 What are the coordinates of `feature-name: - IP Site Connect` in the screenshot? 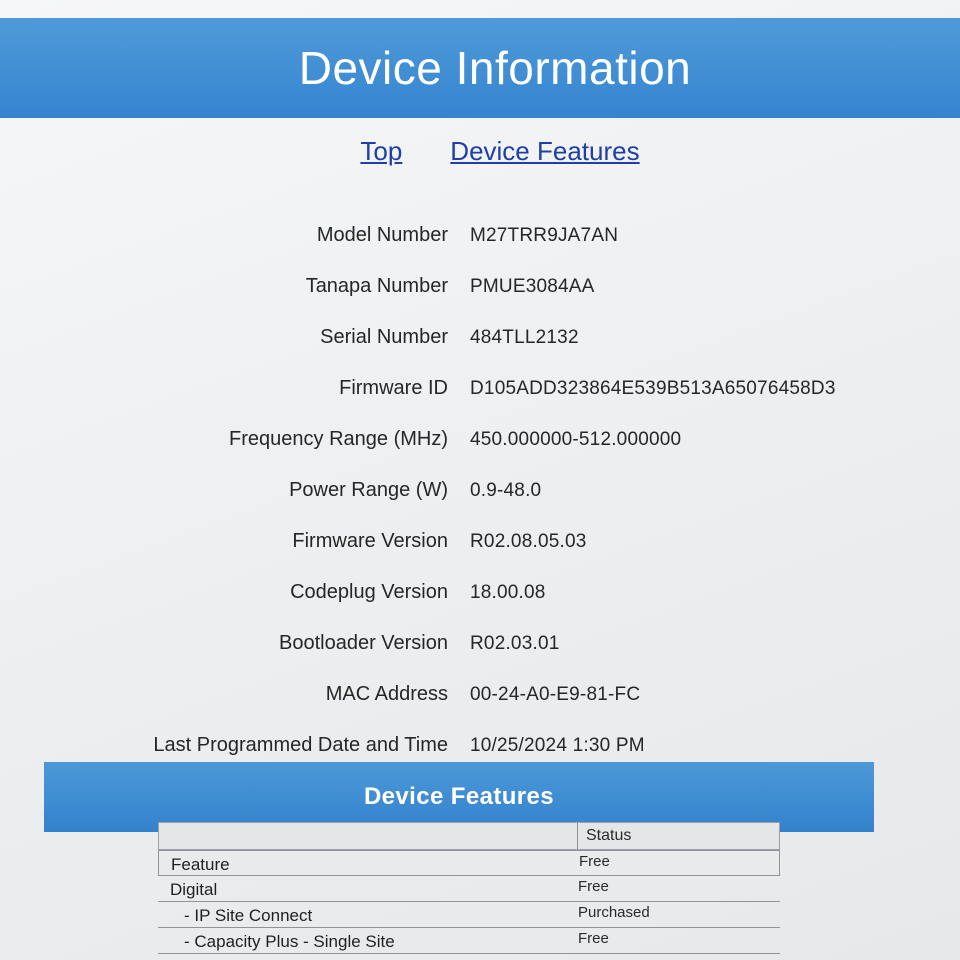 It's located at (248, 915).